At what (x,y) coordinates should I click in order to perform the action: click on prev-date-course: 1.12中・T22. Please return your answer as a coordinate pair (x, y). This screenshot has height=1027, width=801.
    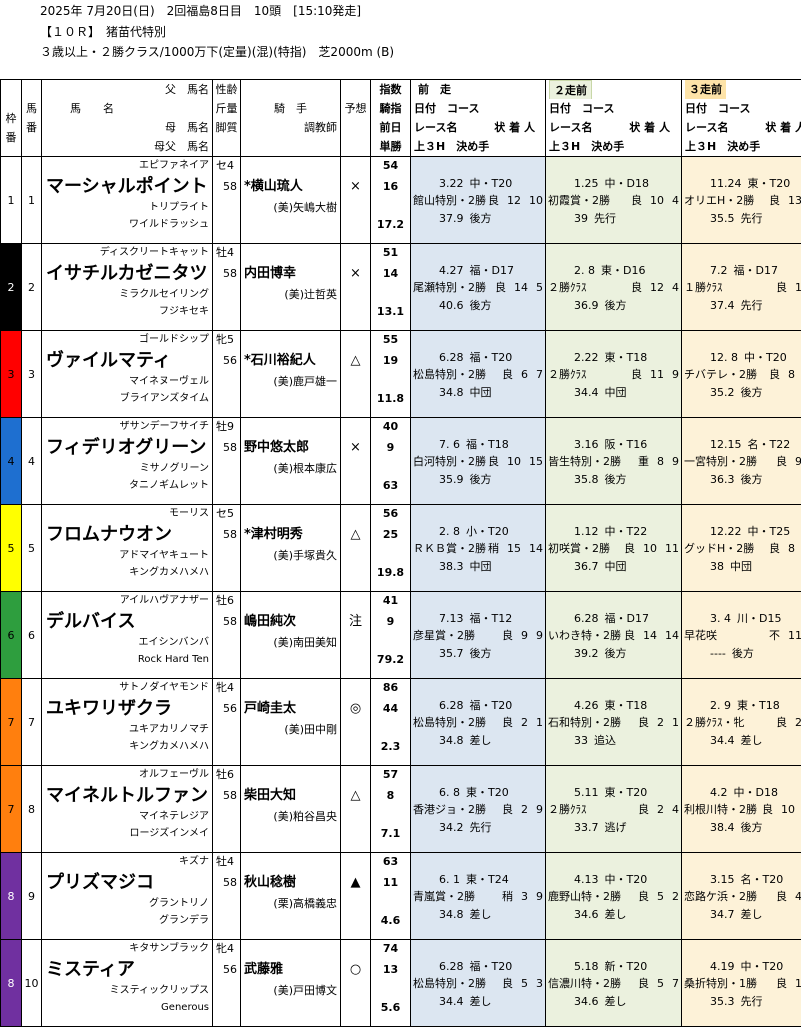
    Looking at the image, I should click on (613, 532).